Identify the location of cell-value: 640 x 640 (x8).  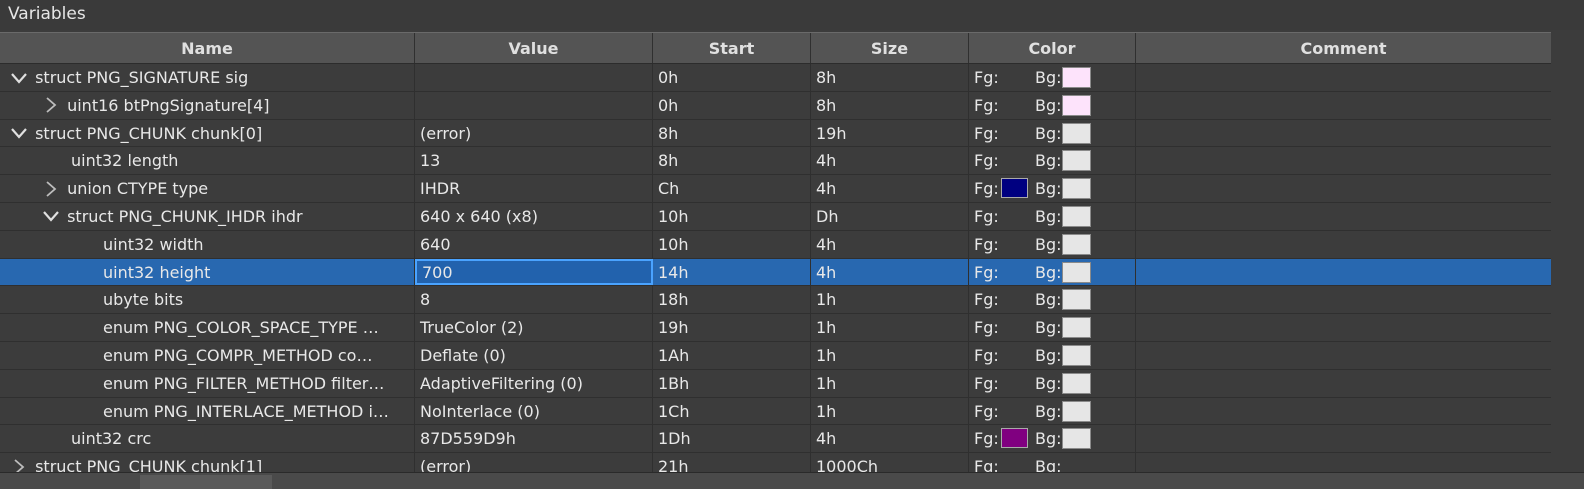
(534, 216).